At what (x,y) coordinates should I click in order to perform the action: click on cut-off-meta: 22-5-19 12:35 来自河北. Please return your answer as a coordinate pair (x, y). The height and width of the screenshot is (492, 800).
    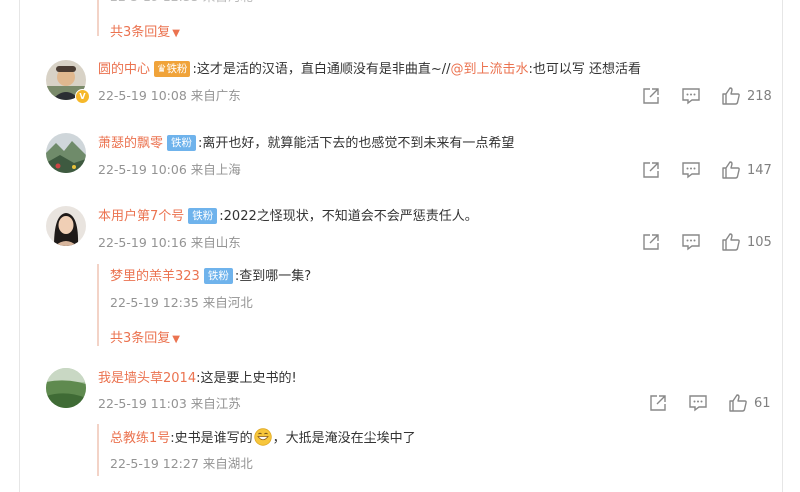
    Looking at the image, I should click on (181, 2).